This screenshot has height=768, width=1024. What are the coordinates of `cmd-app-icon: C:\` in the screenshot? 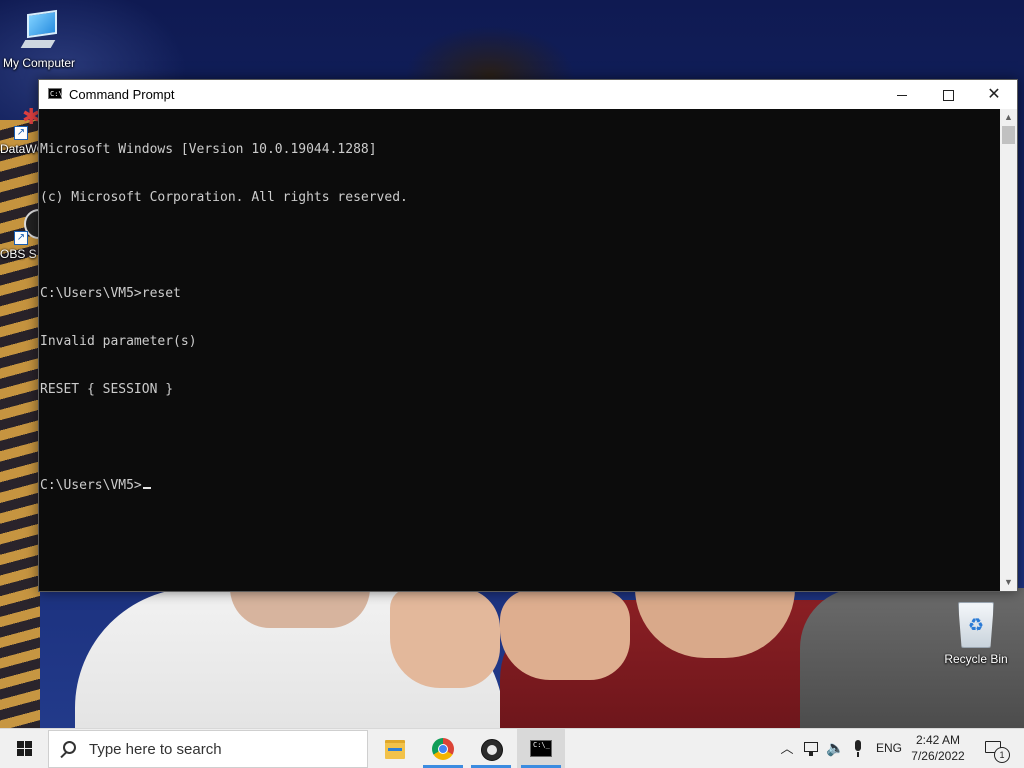 It's located at (55, 93).